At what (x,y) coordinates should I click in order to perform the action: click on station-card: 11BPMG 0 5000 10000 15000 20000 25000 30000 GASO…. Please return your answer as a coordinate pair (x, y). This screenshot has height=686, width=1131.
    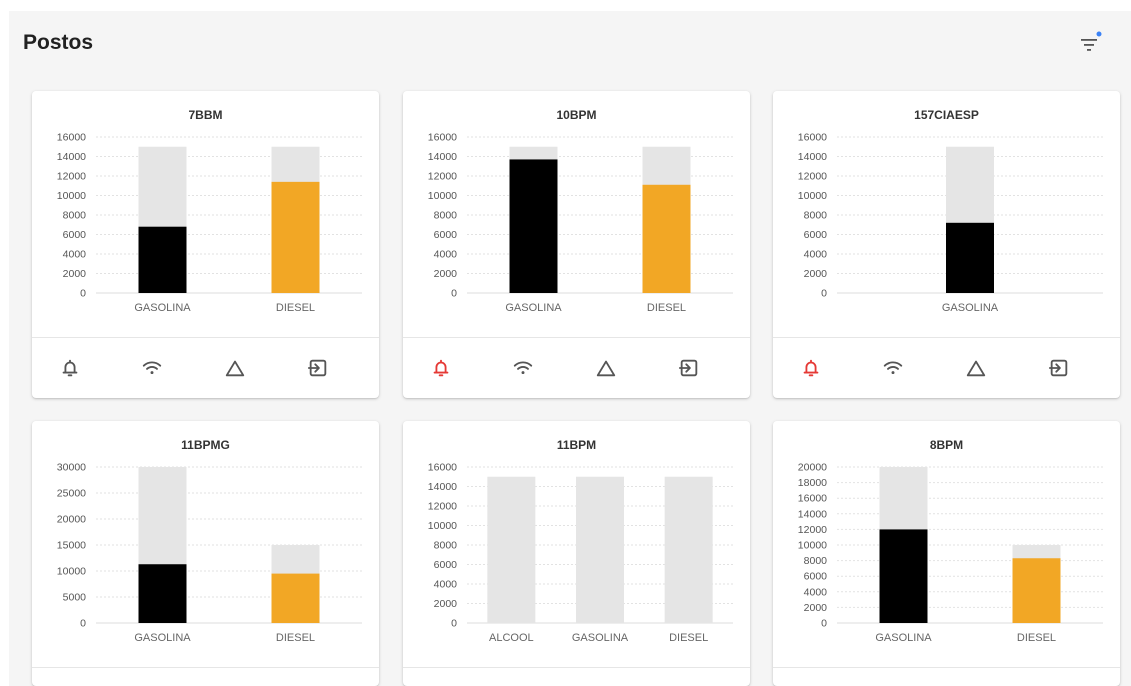
    Looking at the image, I should click on (205, 553).